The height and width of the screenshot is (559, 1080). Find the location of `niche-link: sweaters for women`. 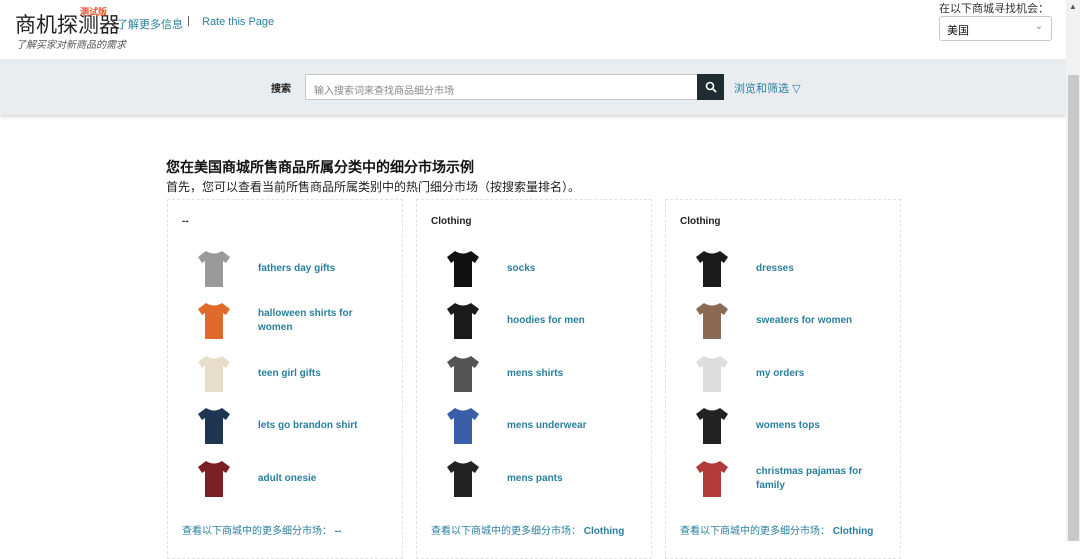

niche-link: sweaters for women is located at coordinates (821, 321).